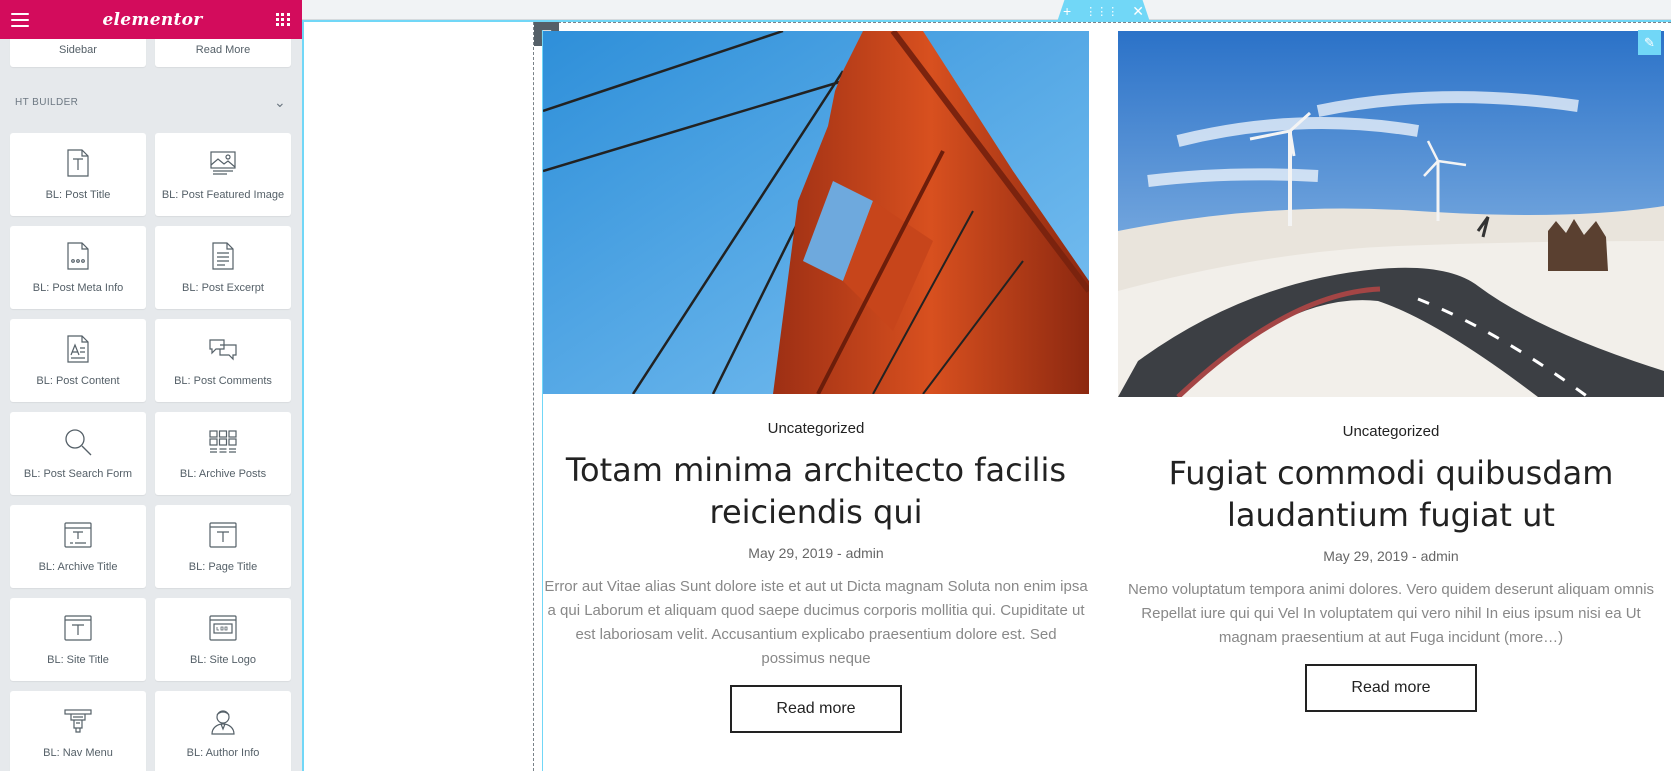  What do you see at coordinates (223, 567) in the screenshot?
I see `widget-label: BL: Page Title` at bounding box center [223, 567].